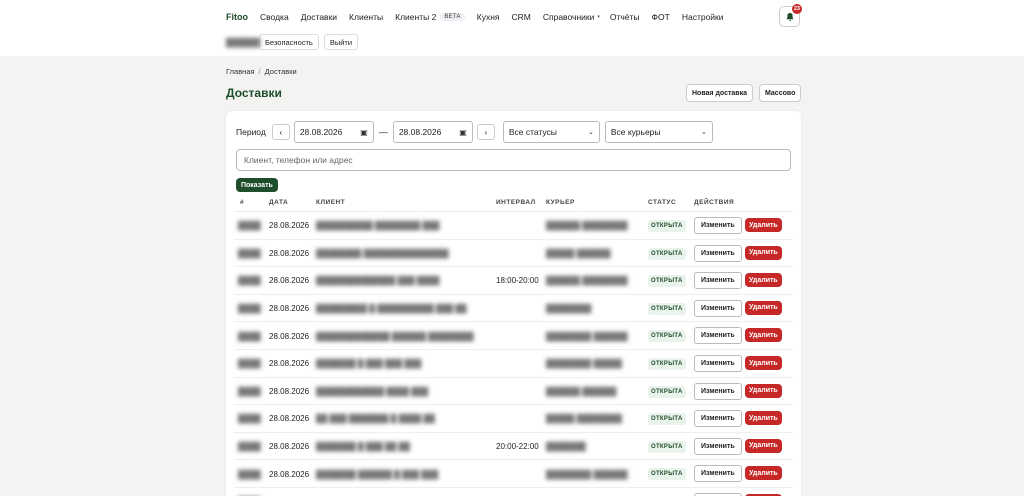 The width and height of the screenshot is (1024, 496). What do you see at coordinates (635, 132) in the screenshot?
I see `courier-select-value: Все курьеры` at bounding box center [635, 132].